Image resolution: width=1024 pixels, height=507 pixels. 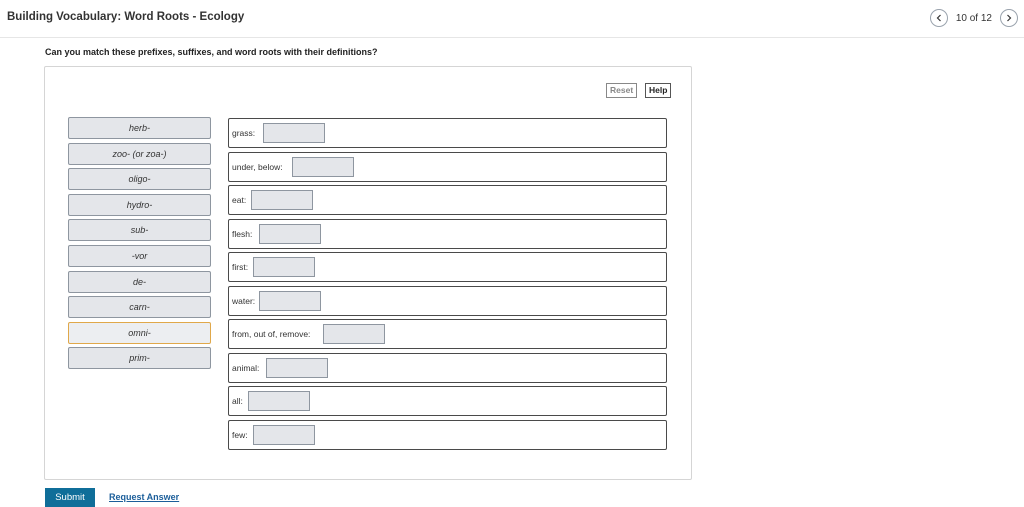 I want to click on definition-label: few:, so click(x=240, y=434).